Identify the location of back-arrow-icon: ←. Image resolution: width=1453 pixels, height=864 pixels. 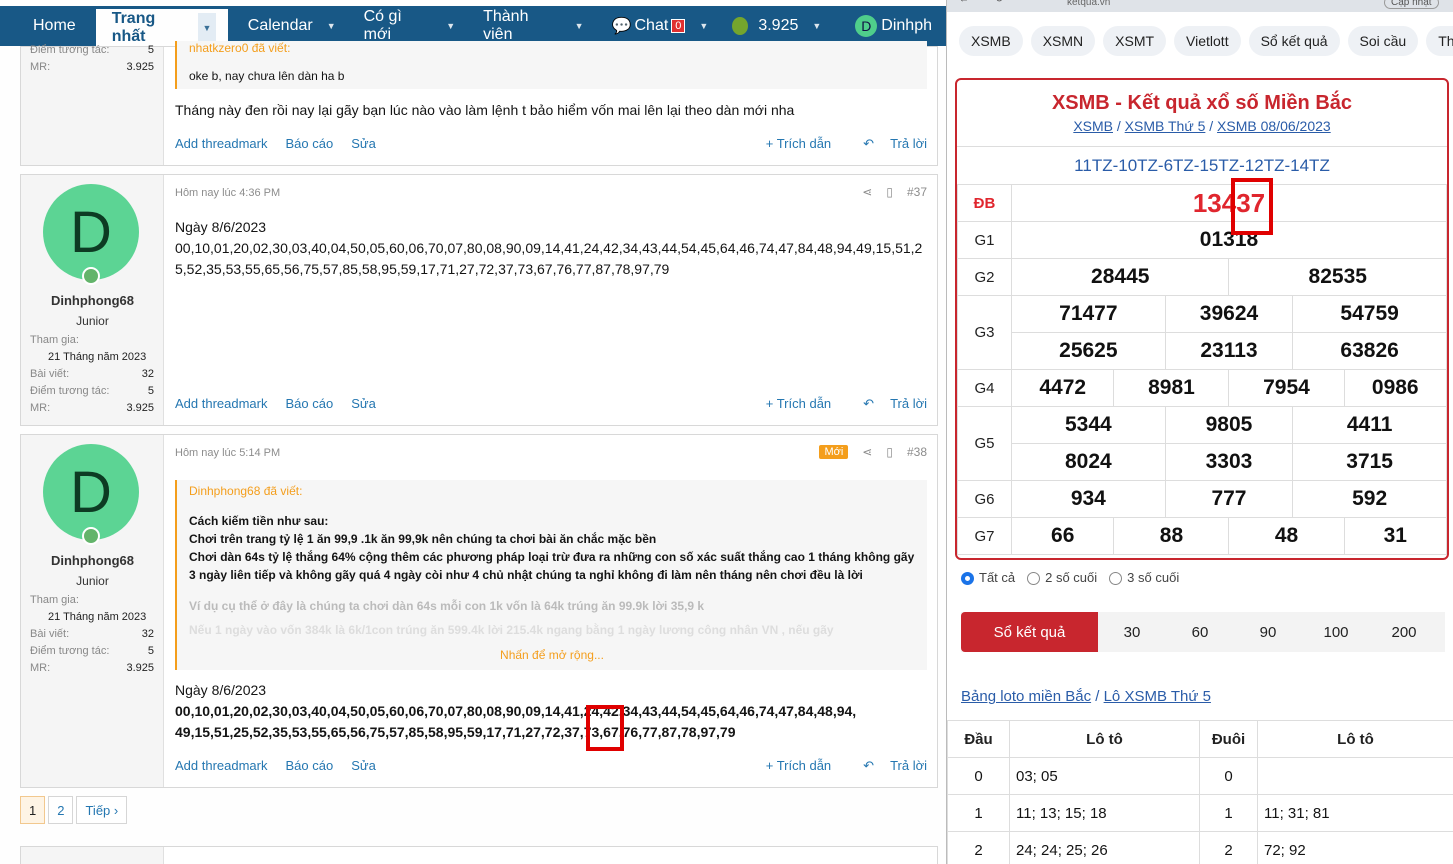
(964, 2).